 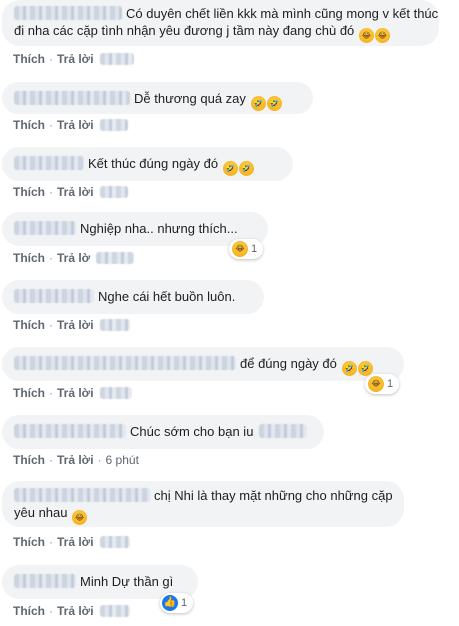 I want to click on comment-bubble: Chúc sớm cho bạn iu, so click(x=163, y=432).